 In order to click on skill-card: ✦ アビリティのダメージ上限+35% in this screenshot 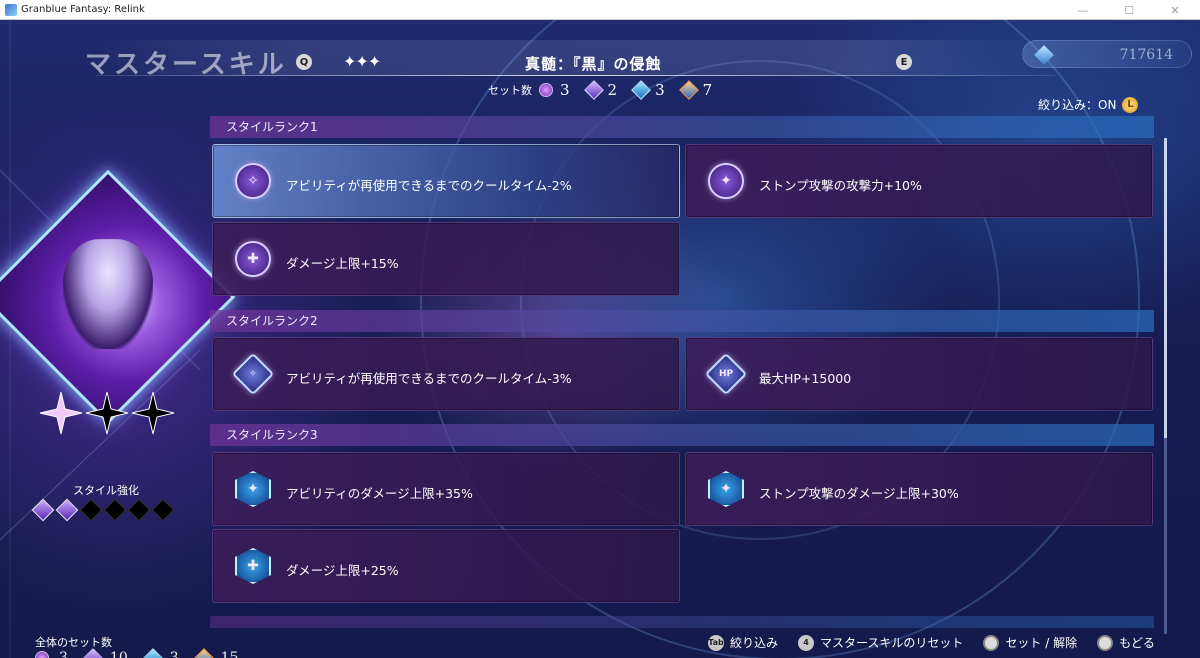, I will do `click(446, 489)`.